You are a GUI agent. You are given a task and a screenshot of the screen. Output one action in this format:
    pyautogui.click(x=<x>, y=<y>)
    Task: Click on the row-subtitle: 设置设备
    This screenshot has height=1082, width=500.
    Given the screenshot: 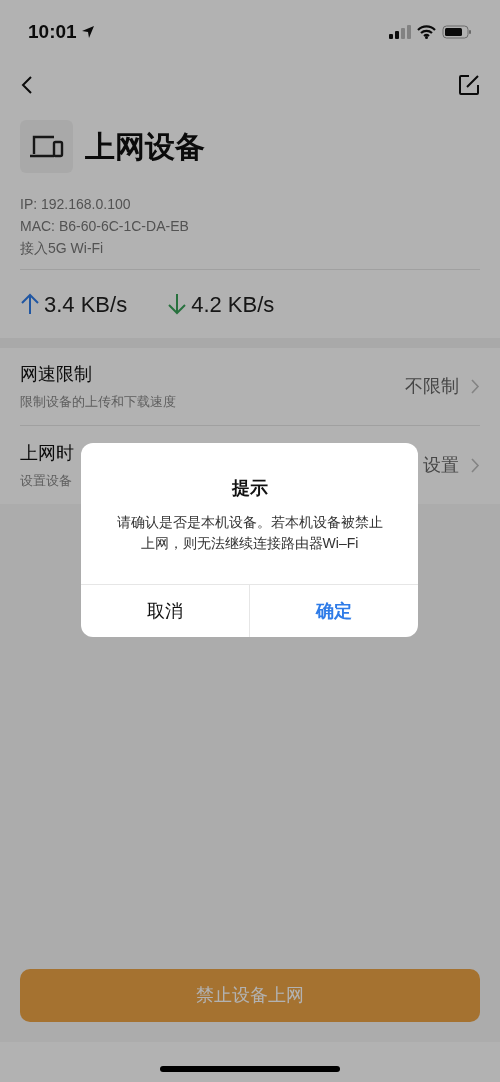 What is the action you would take?
    pyautogui.click(x=46, y=480)
    